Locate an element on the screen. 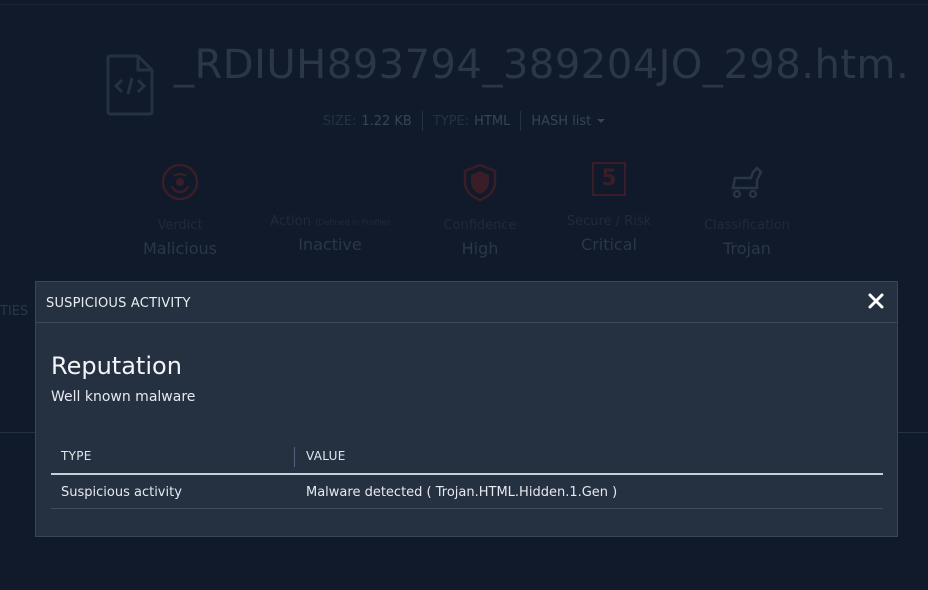 The height and width of the screenshot is (590, 928). stat-label: Classification is located at coordinates (747, 225).